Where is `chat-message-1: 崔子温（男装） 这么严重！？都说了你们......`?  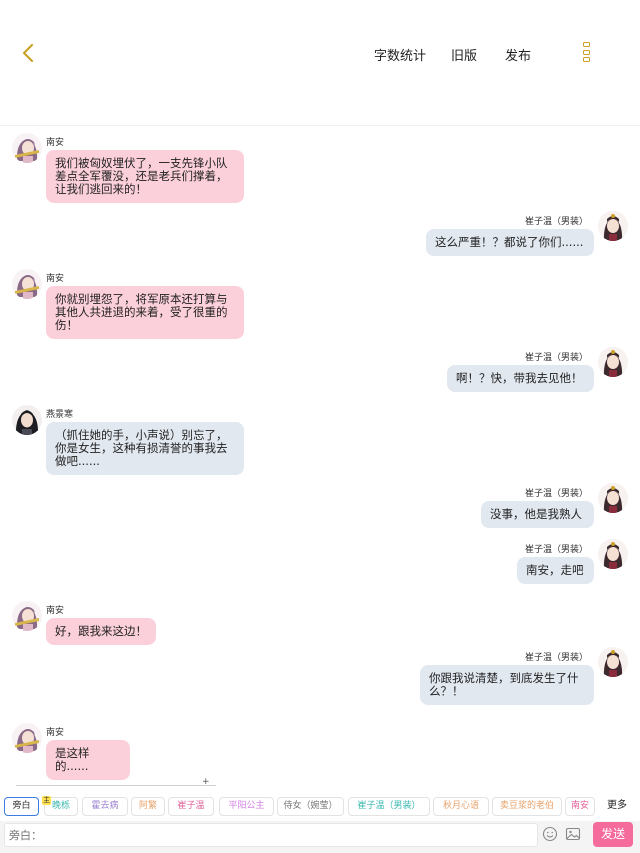
chat-message-1: 崔子温（男装） 这么严重！？都说了你们...... is located at coordinates (320, 233).